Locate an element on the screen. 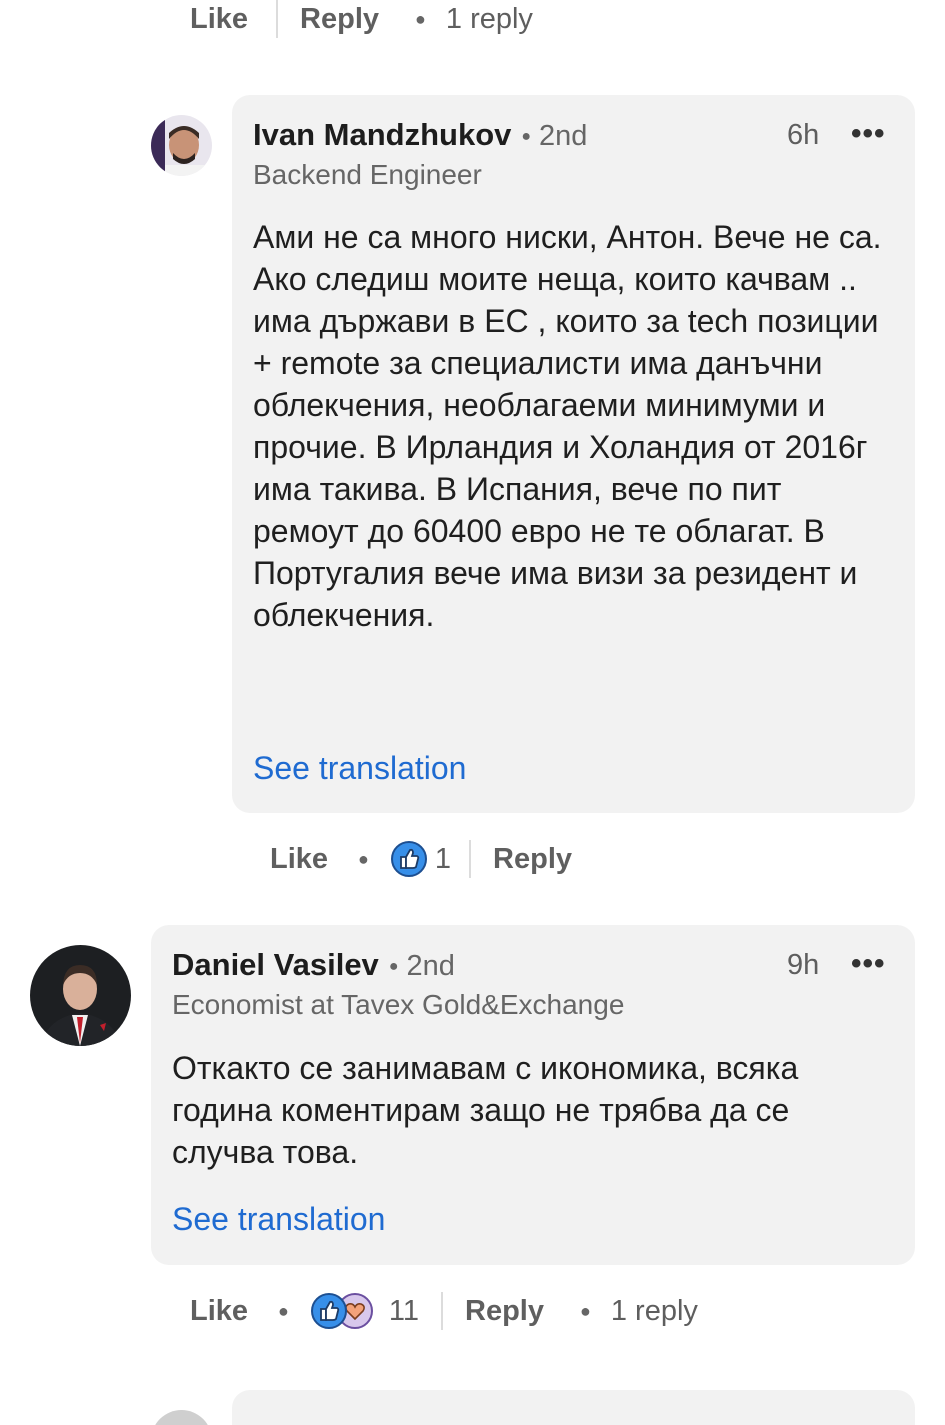 The height and width of the screenshot is (1425, 945). comment-bubble-next is located at coordinates (573, 1407).